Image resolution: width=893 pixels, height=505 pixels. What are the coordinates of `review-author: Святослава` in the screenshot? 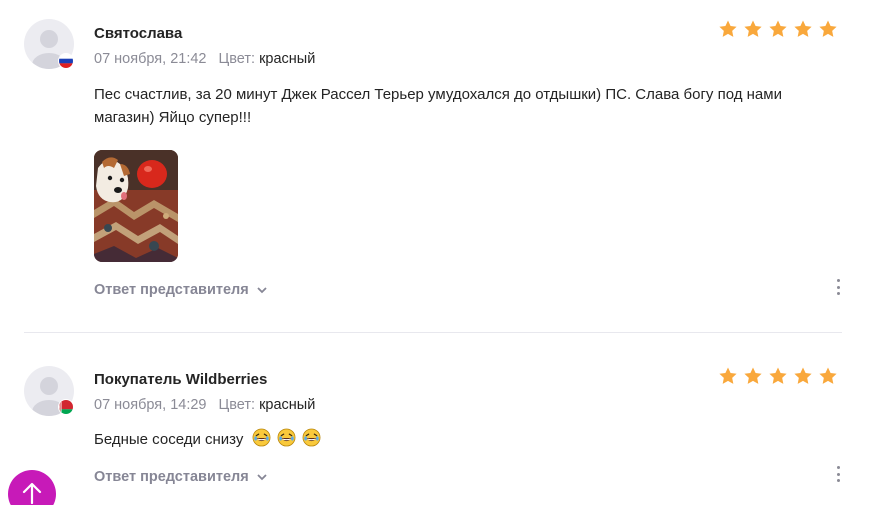 It's located at (138, 33).